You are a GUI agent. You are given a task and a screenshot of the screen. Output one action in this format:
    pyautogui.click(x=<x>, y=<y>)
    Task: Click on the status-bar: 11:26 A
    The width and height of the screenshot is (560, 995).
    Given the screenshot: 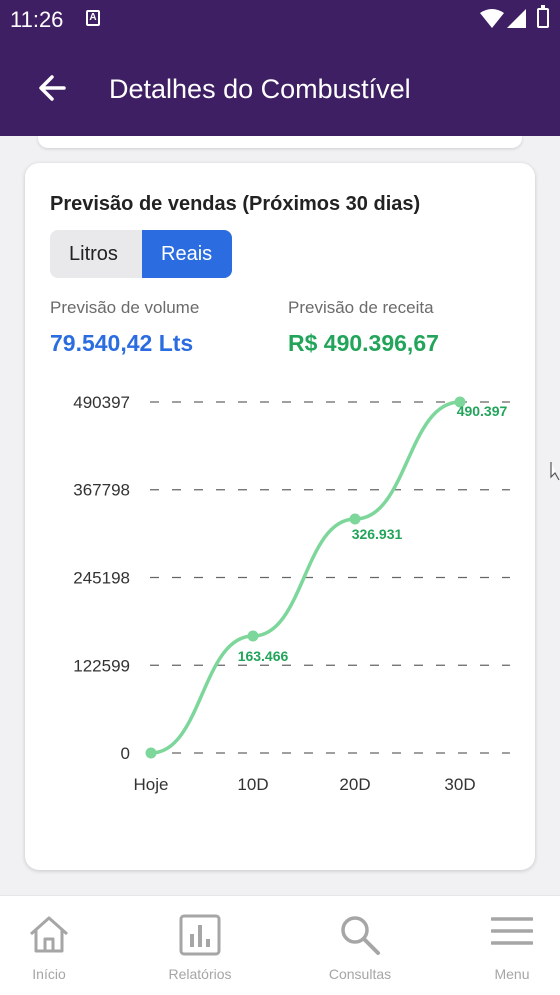 What is the action you would take?
    pyautogui.click(x=280, y=19)
    